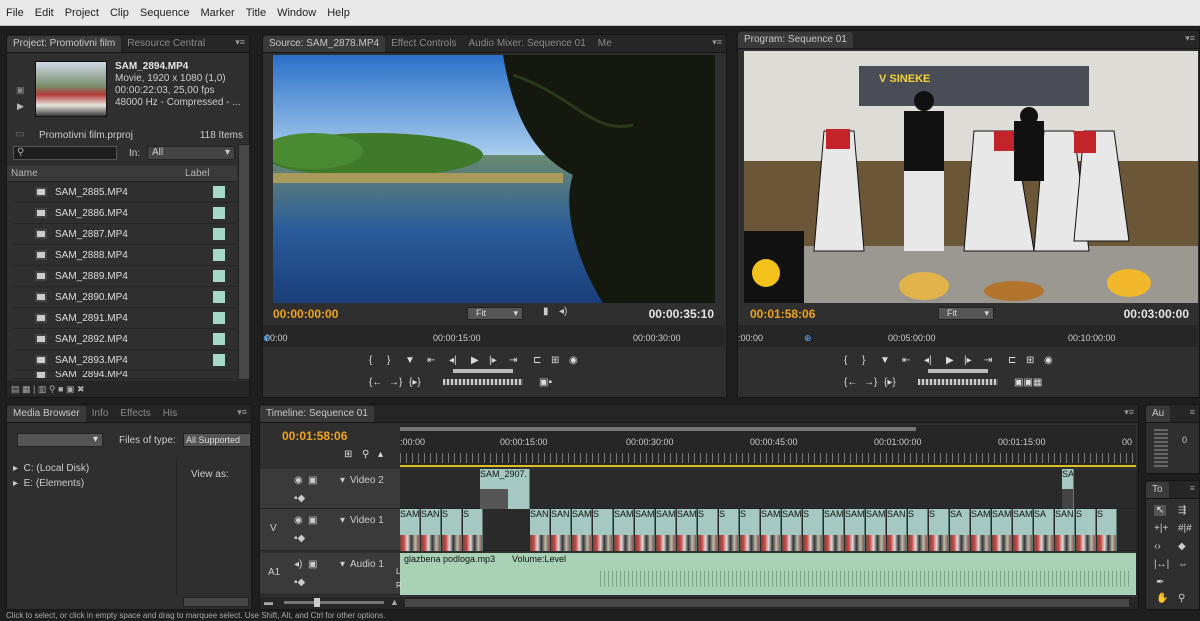 The image size is (1200, 621). What do you see at coordinates (274, 572) in the screenshot?
I see `target-a1-label: A1` at bounding box center [274, 572].